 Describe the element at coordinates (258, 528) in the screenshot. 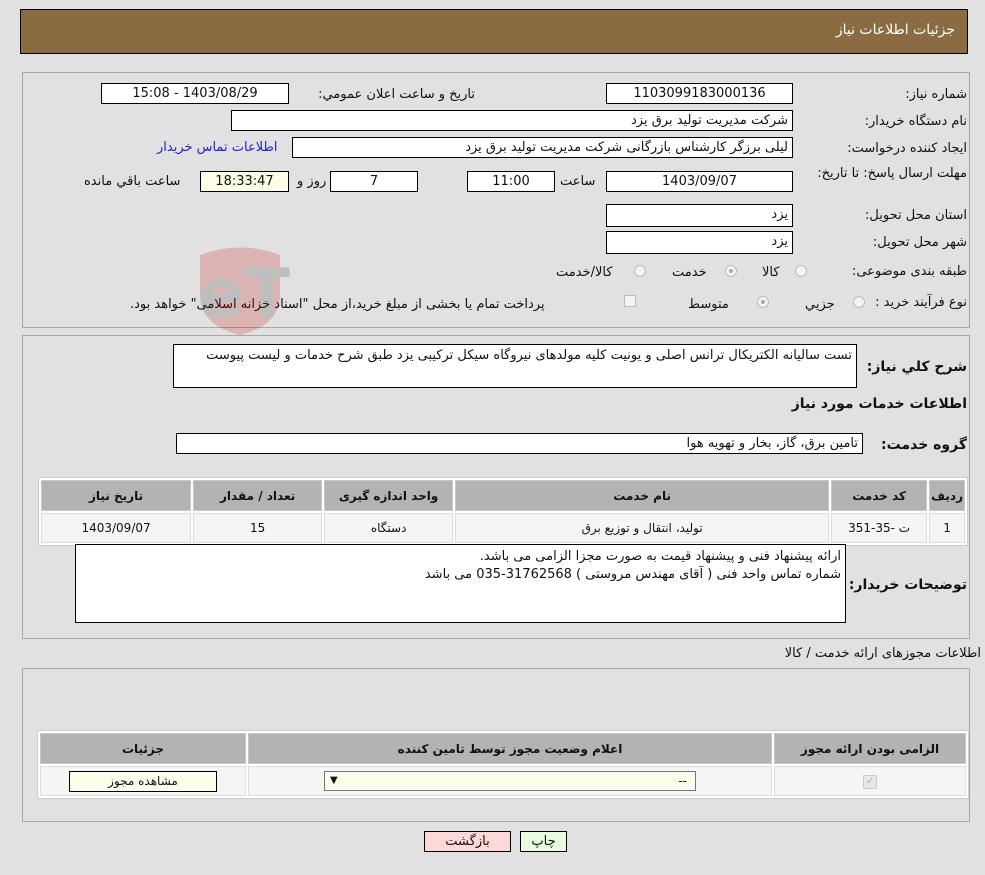

I see `cell-quantity: 15` at that location.